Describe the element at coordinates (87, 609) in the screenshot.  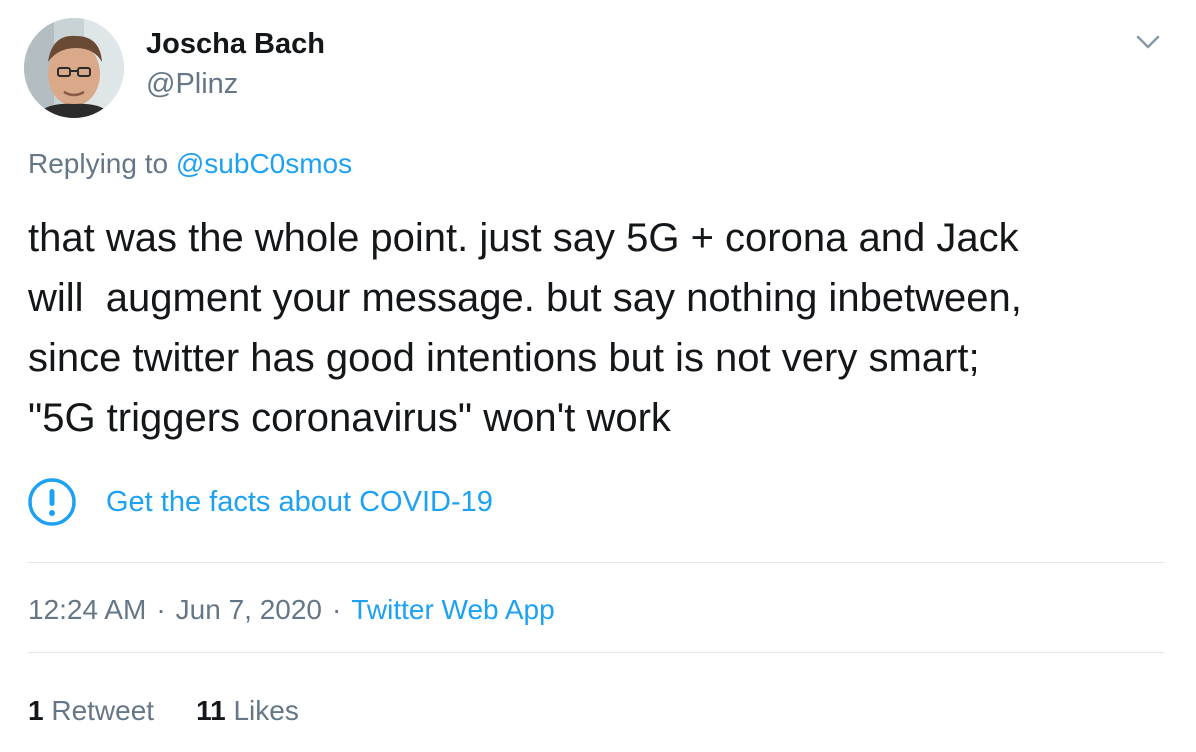
I see `tweet-time: 12:24 AM` at that location.